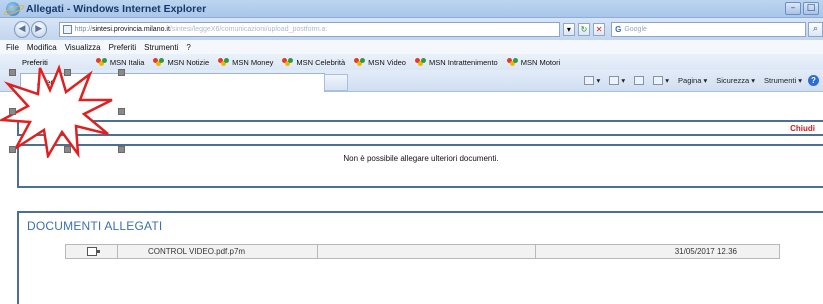 This screenshot has height=304, width=823. Describe the element at coordinates (181, 62) in the screenshot. I see `favorite-link: MSN Notizie` at that location.